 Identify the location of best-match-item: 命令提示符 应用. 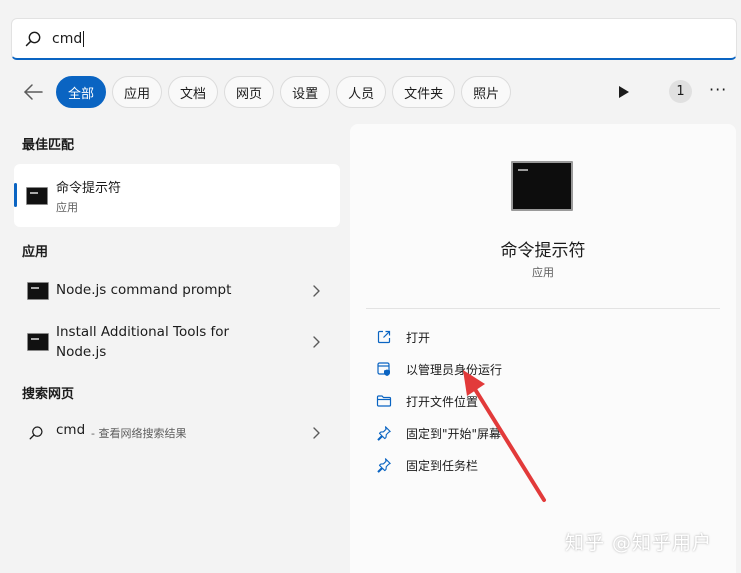
(177, 195).